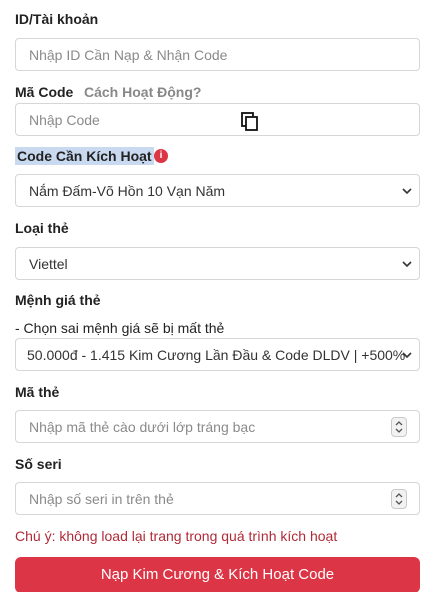  I want to click on account-input: Nhập ID Cần Nạp & Nhận Code, so click(217, 54).